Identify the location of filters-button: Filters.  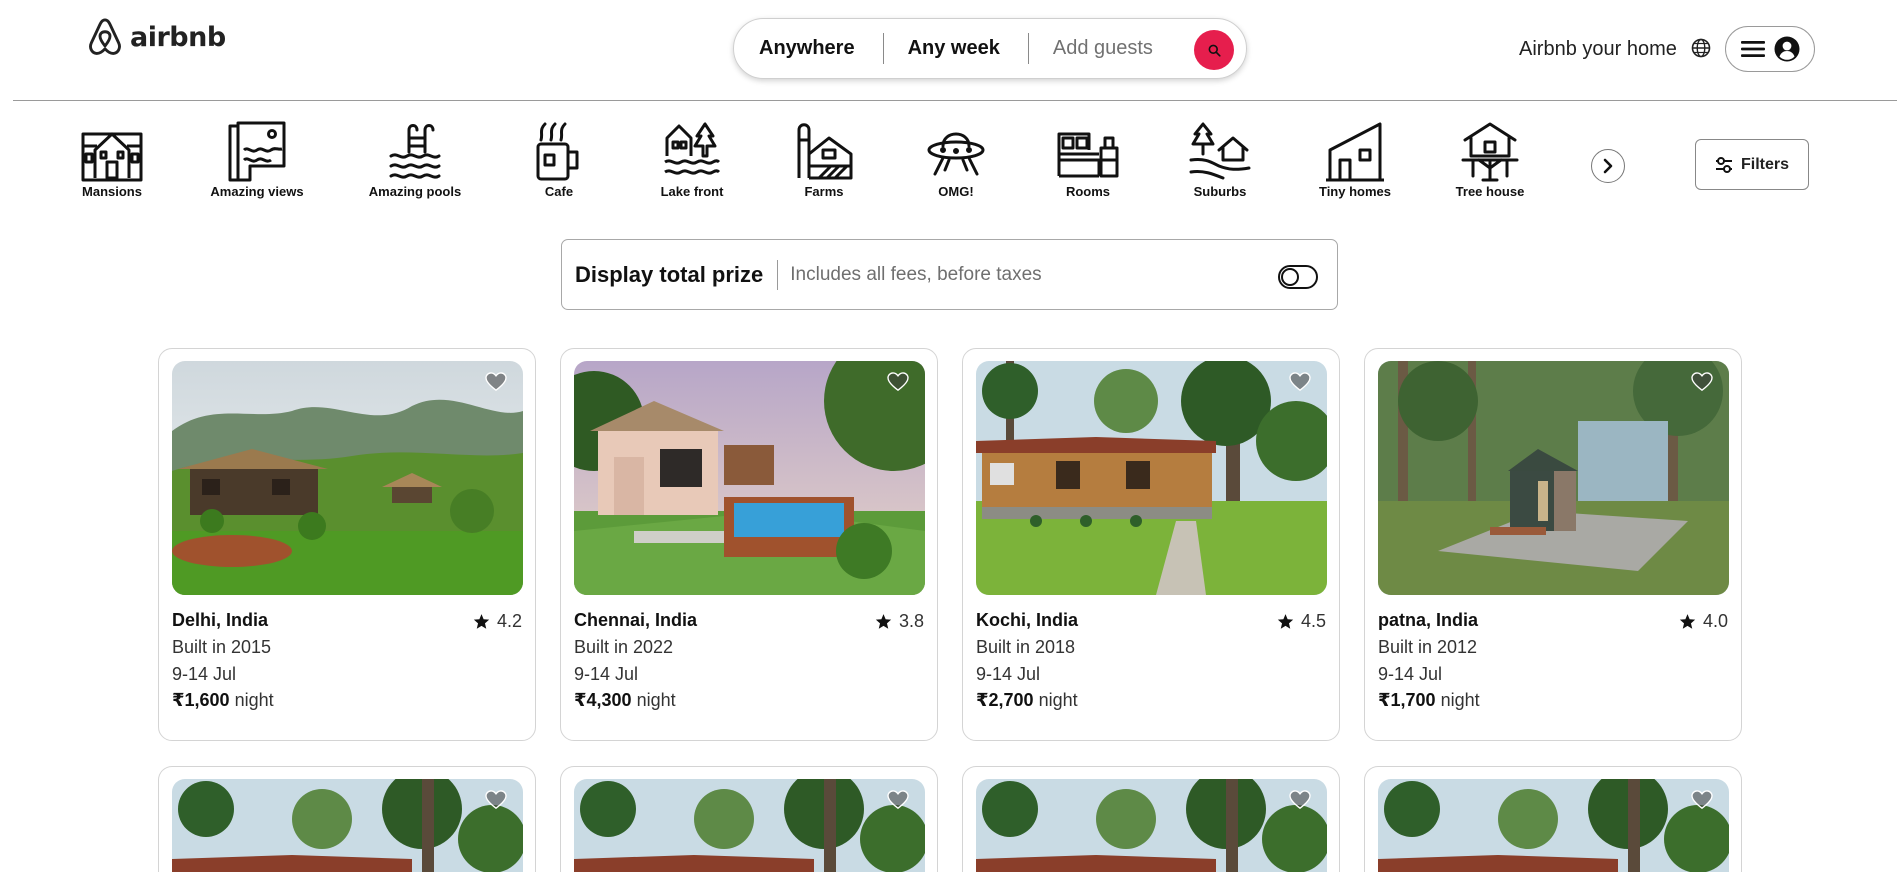
(1752, 164).